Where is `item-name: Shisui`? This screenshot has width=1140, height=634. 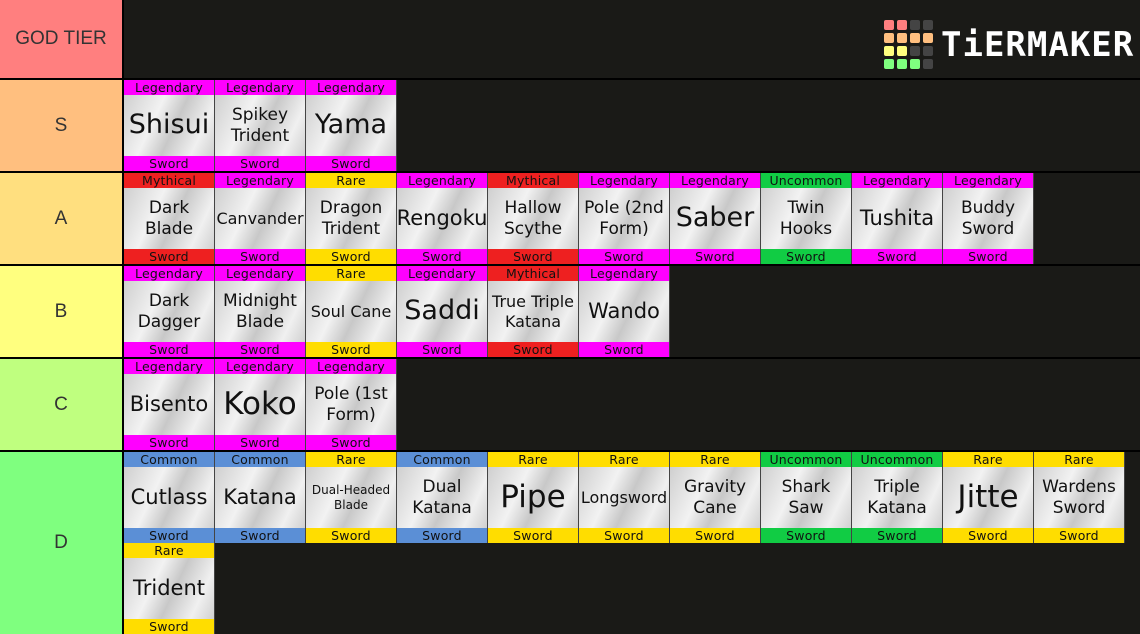 item-name: Shisui is located at coordinates (169, 125).